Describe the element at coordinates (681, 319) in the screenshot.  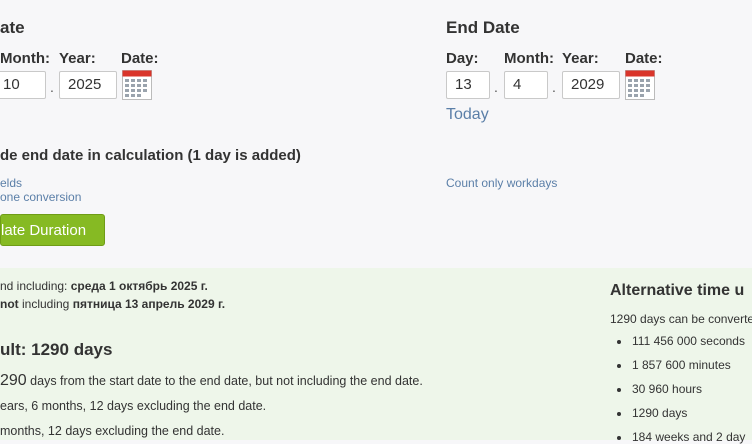
I see `alternative-intro: 1290 days can be converte` at that location.